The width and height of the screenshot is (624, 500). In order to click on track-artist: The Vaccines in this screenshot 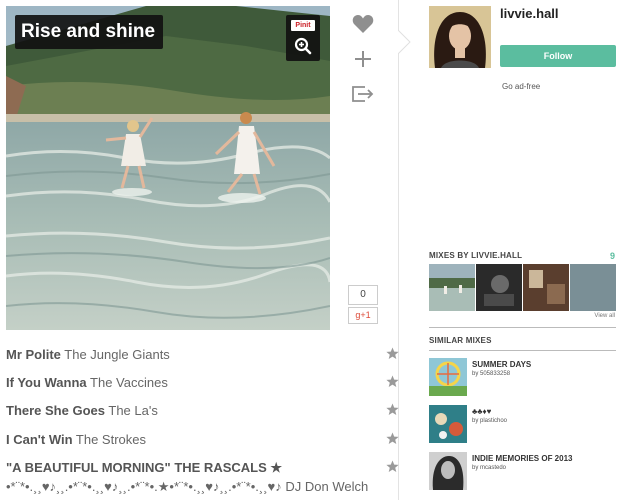, I will do `click(129, 382)`.